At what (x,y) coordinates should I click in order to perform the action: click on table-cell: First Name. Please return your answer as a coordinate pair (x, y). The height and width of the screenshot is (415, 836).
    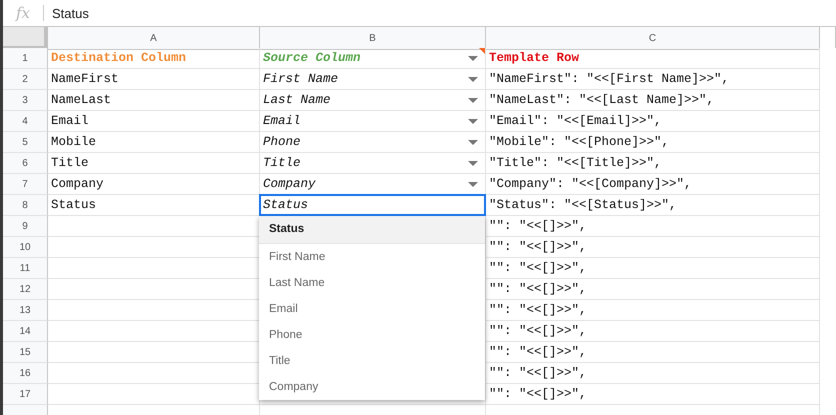
    Looking at the image, I should click on (300, 79).